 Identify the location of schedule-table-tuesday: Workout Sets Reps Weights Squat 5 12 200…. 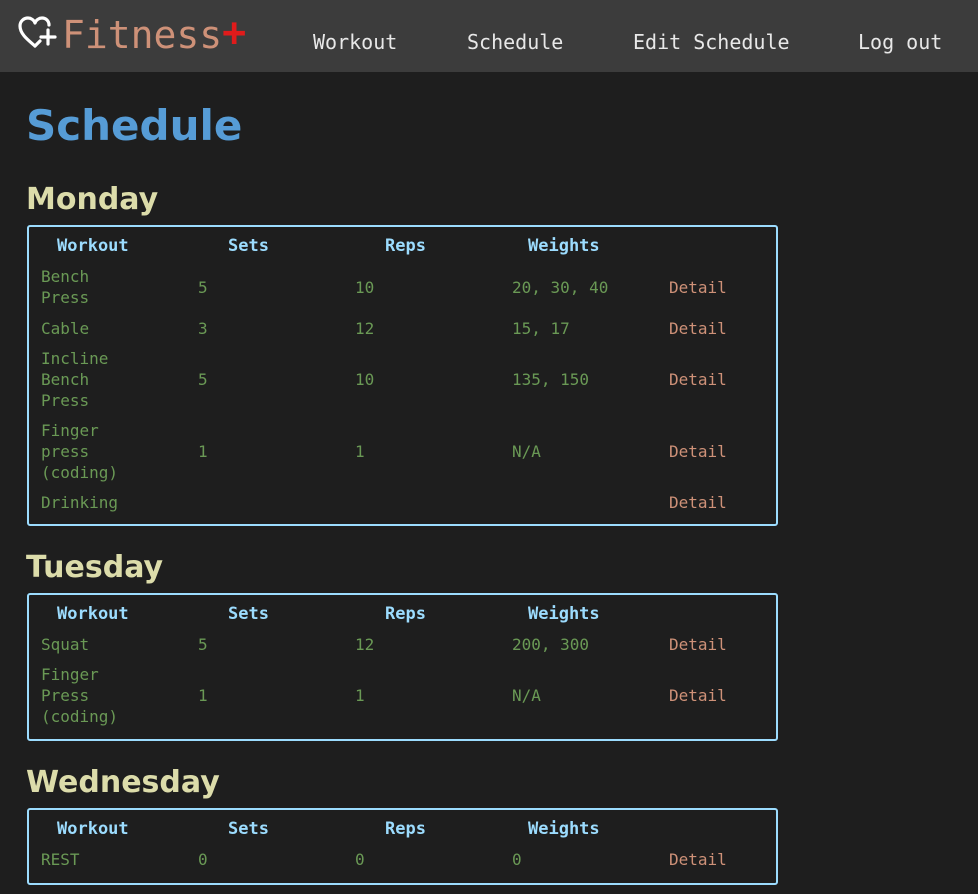
(402, 667).